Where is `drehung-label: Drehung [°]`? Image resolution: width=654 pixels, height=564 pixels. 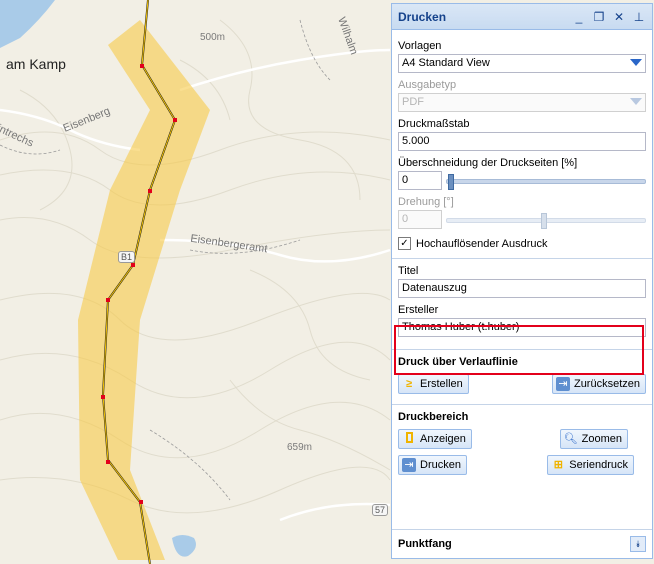
drehung-label: Drehung [°] is located at coordinates (426, 202).